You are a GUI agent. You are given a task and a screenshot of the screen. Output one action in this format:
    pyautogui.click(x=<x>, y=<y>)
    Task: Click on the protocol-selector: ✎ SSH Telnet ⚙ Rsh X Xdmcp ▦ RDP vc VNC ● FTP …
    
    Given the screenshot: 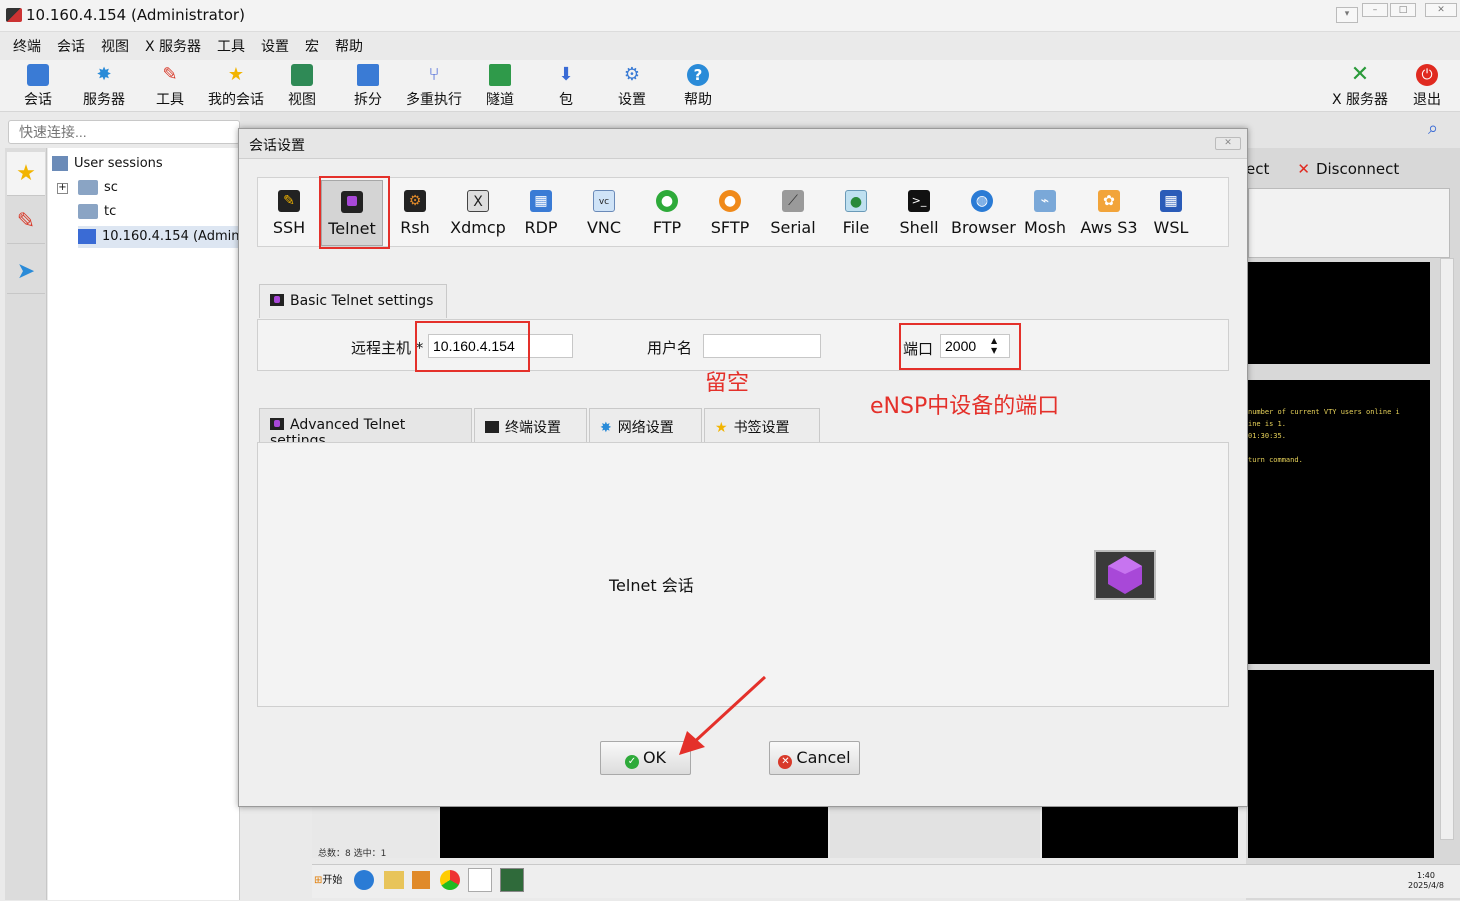 What is the action you would take?
    pyautogui.click(x=743, y=212)
    